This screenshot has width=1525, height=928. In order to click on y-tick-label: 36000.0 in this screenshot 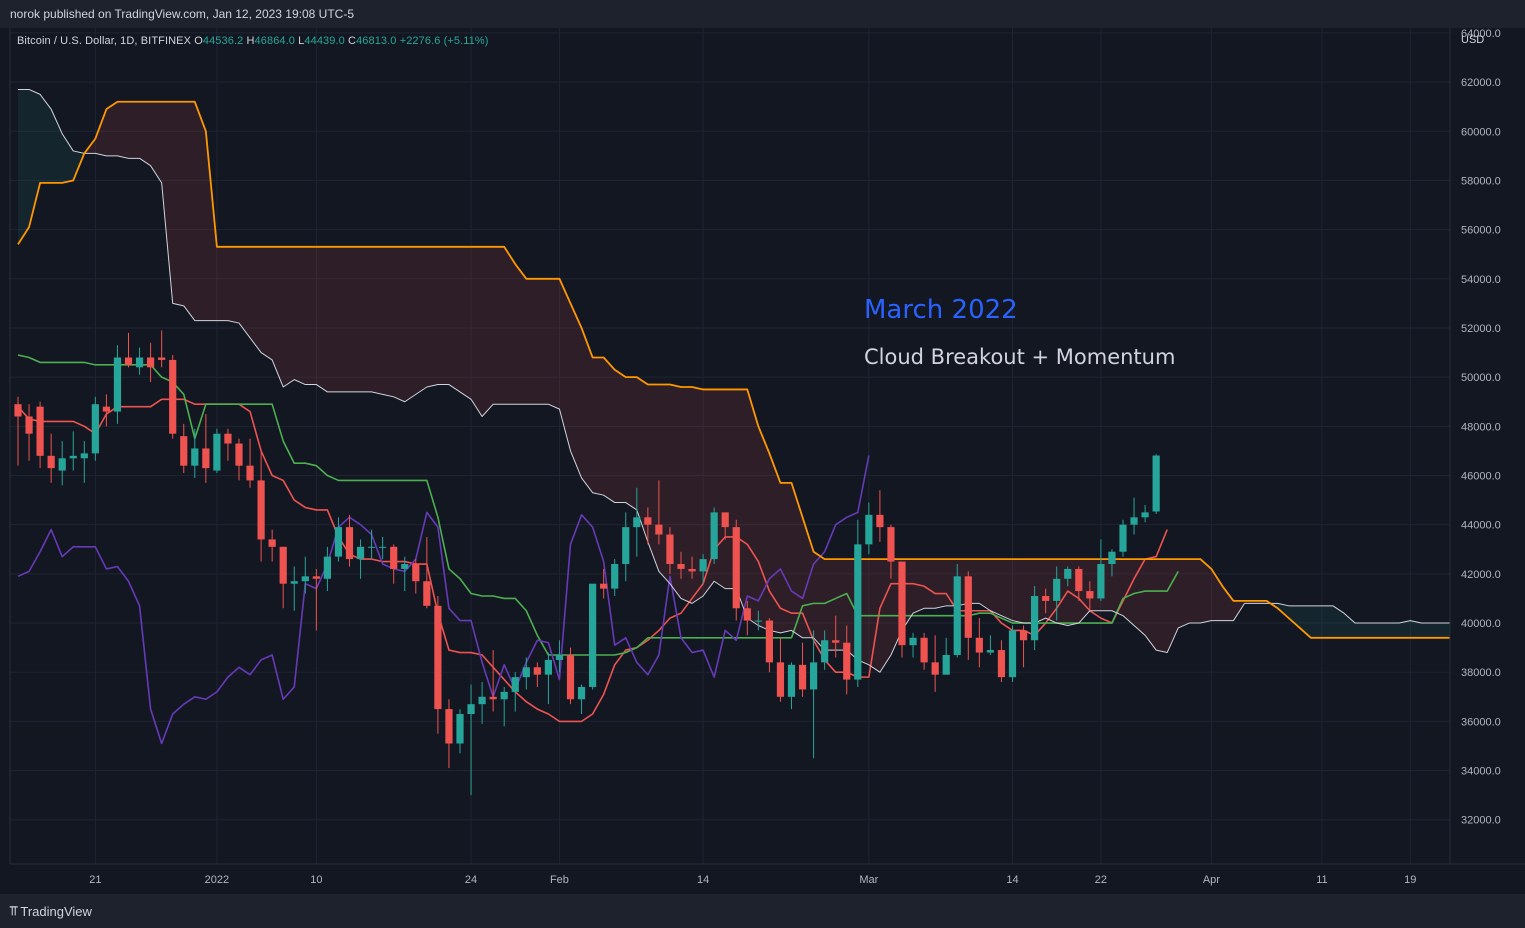, I will do `click(1481, 722)`.